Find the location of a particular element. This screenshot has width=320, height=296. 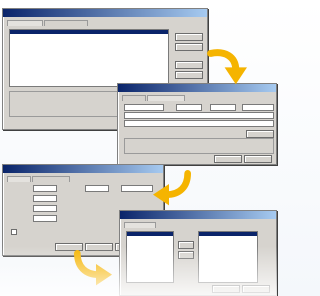

background-fade is located at coordinates (138, 271).